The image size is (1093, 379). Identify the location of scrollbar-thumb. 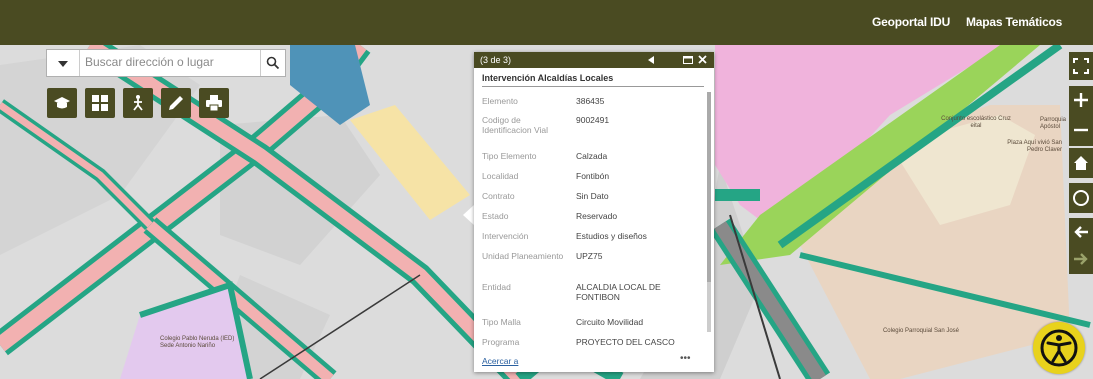
(709, 187).